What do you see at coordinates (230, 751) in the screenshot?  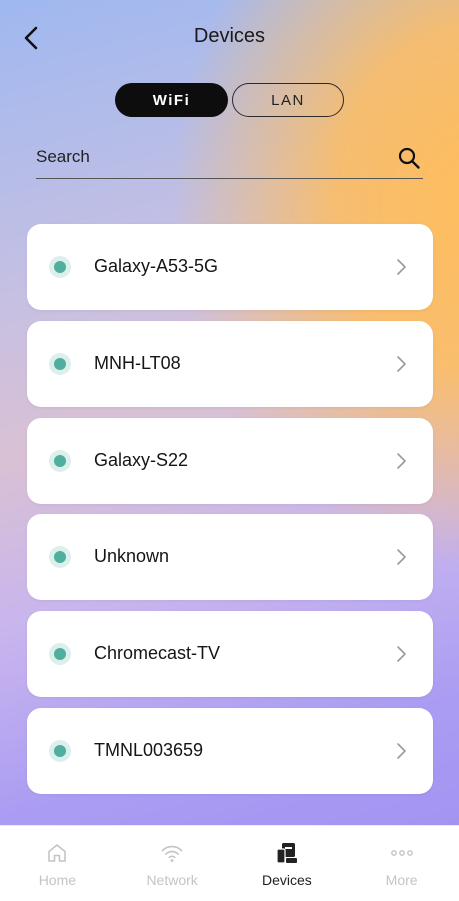 I see `device-card: TMNL003659` at bounding box center [230, 751].